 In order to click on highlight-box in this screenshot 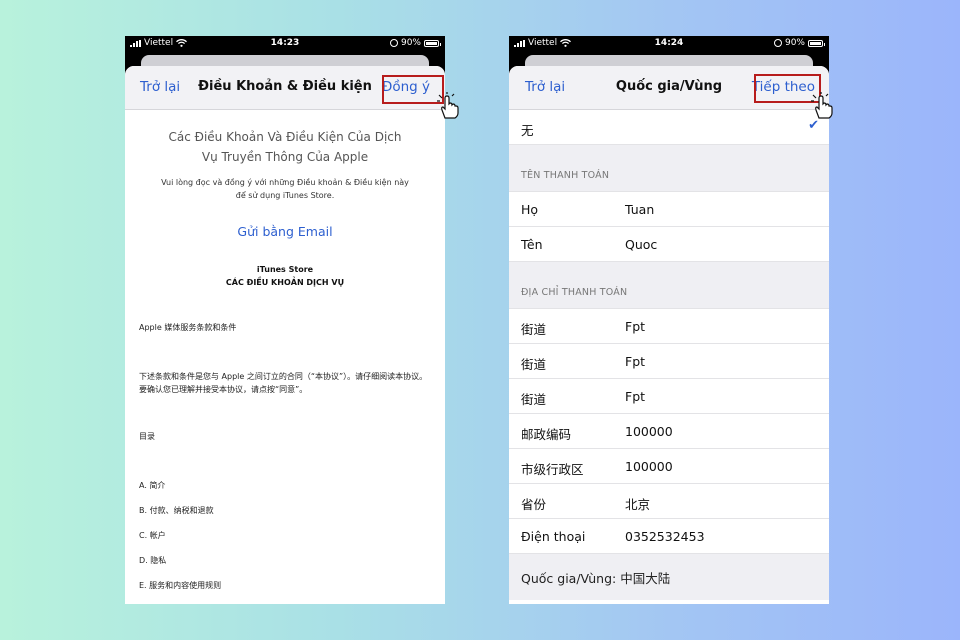, I will do `click(413, 89)`.